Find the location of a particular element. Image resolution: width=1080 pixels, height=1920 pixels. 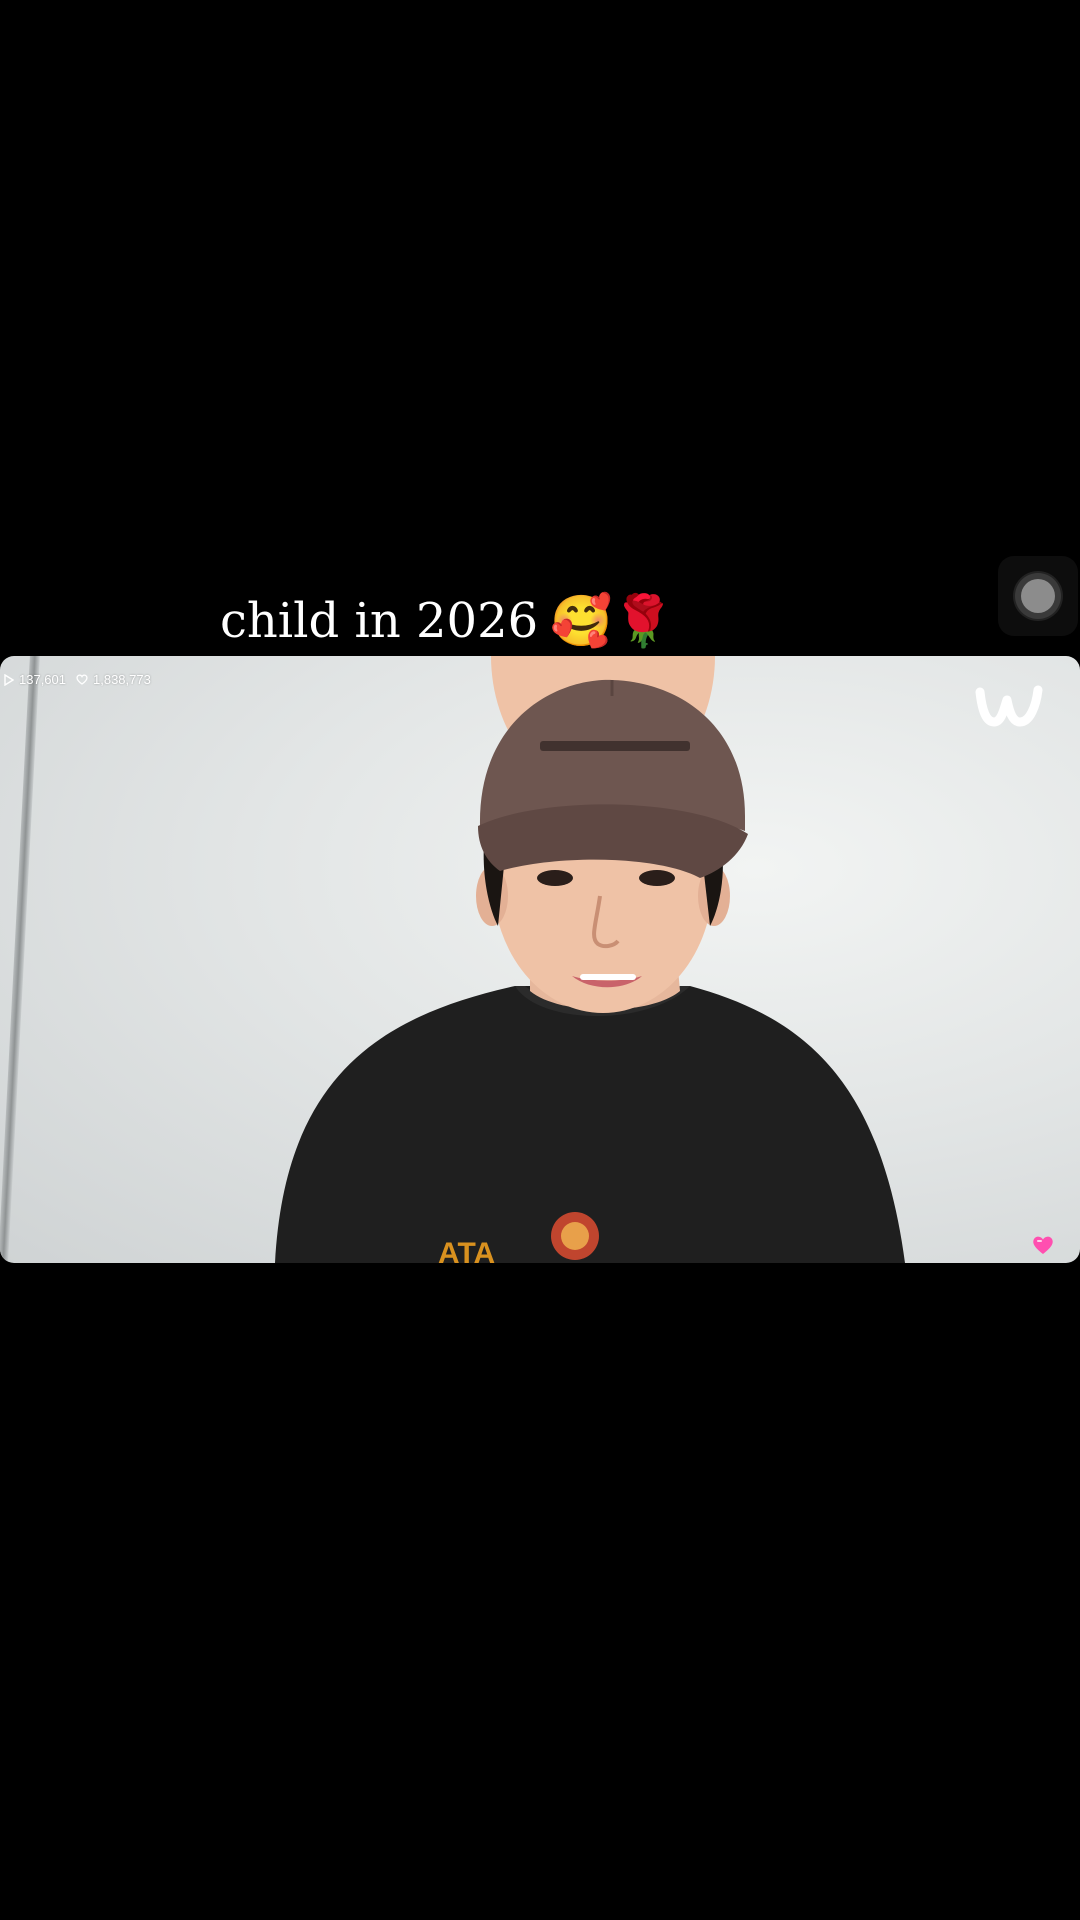

record-button-icon is located at coordinates (1038, 596).